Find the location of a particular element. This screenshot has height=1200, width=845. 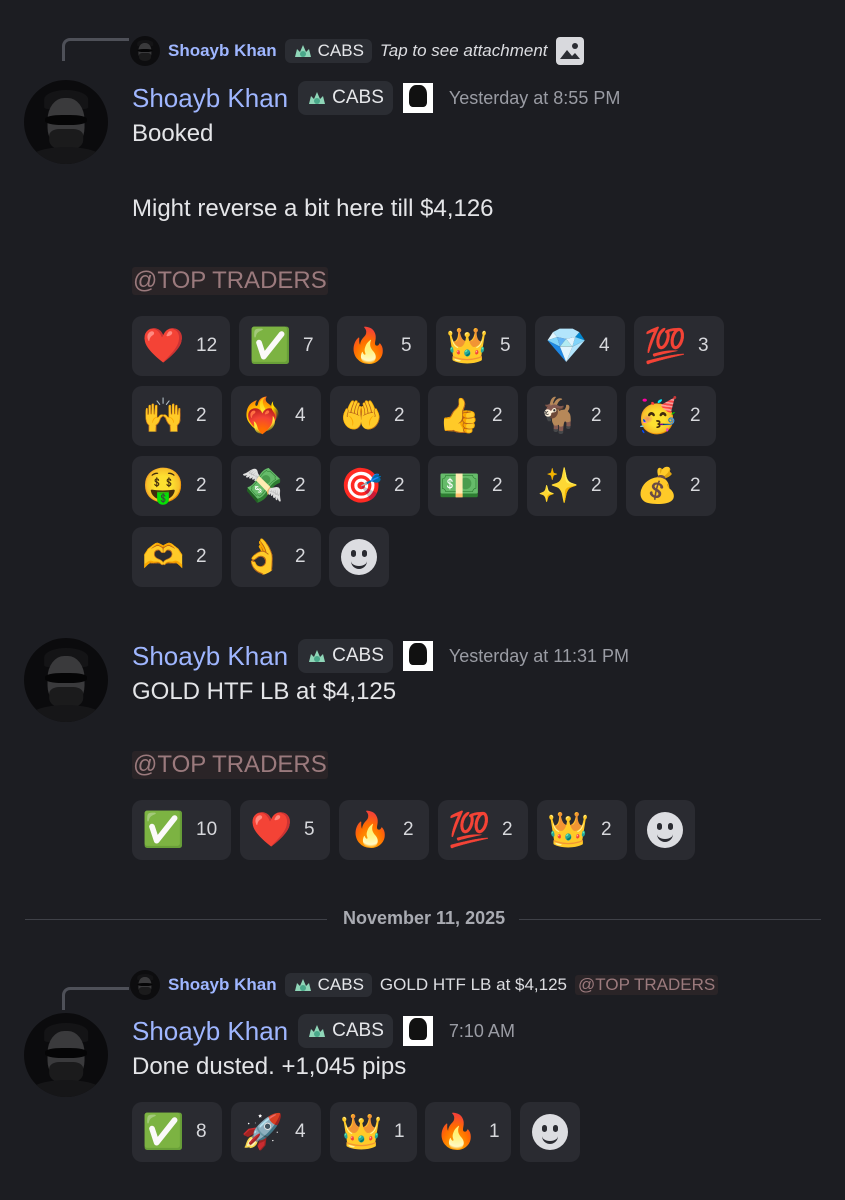

reaction-heart: ❤️ 5 is located at coordinates (285, 830).